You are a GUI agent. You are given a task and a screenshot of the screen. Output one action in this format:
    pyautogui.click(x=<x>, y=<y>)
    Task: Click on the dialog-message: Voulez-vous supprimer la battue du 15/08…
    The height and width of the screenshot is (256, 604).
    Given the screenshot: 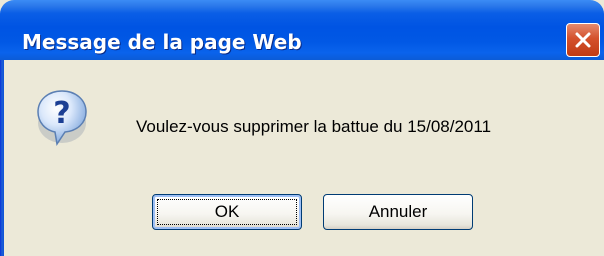 What is the action you would take?
    pyautogui.click(x=314, y=126)
    